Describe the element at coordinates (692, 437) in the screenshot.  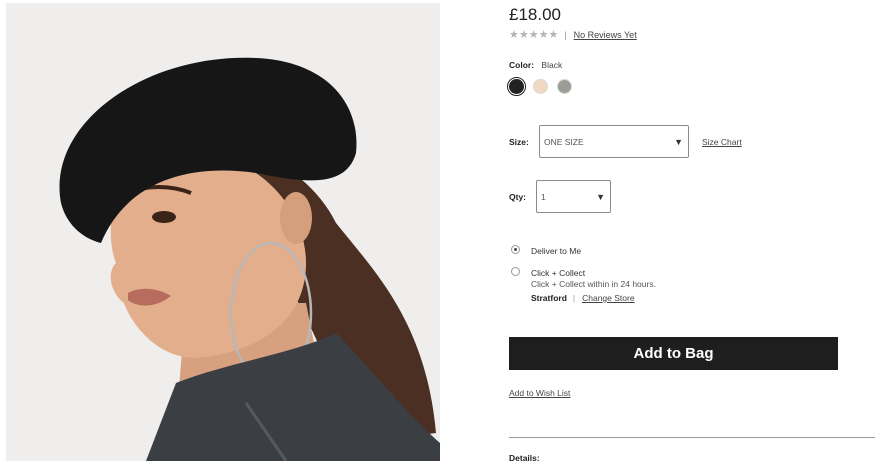
I see `divider` at that location.